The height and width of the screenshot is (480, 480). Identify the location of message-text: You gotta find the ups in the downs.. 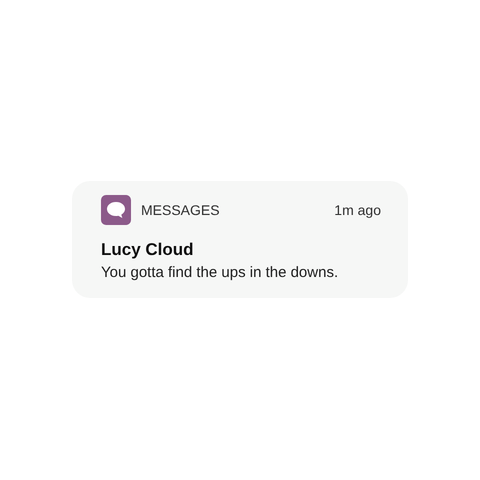
(220, 273).